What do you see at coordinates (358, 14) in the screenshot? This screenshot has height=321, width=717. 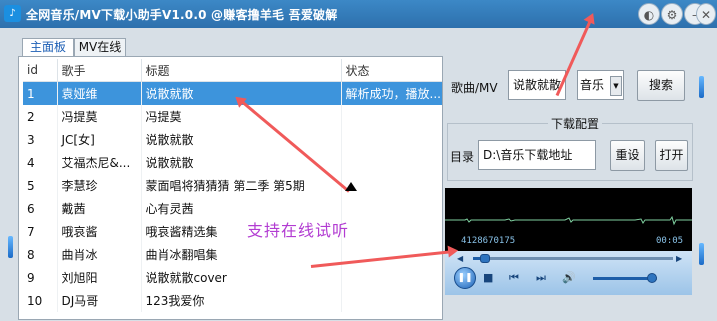 I see `title-bar: ♪ 全网音乐/MV下载小助手V1.0.0 @赚客撸羊毛 吾爱破解 ◐ ⚙ – ✕` at bounding box center [358, 14].